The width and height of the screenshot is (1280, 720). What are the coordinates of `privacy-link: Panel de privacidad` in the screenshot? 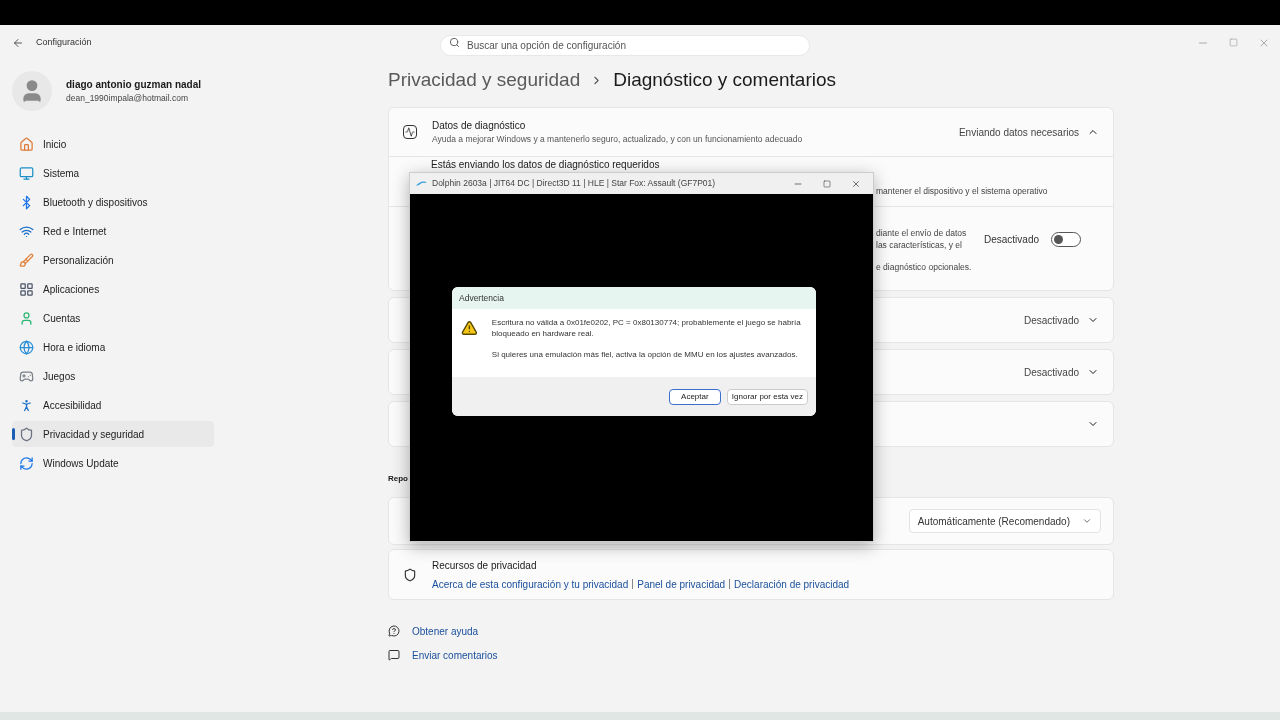 It's located at (681, 584).